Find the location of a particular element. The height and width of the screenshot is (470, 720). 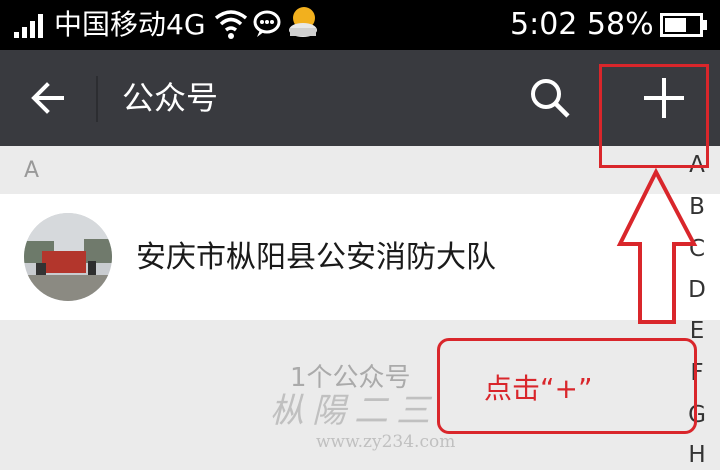

back-arrow-icon is located at coordinates (47, 98).